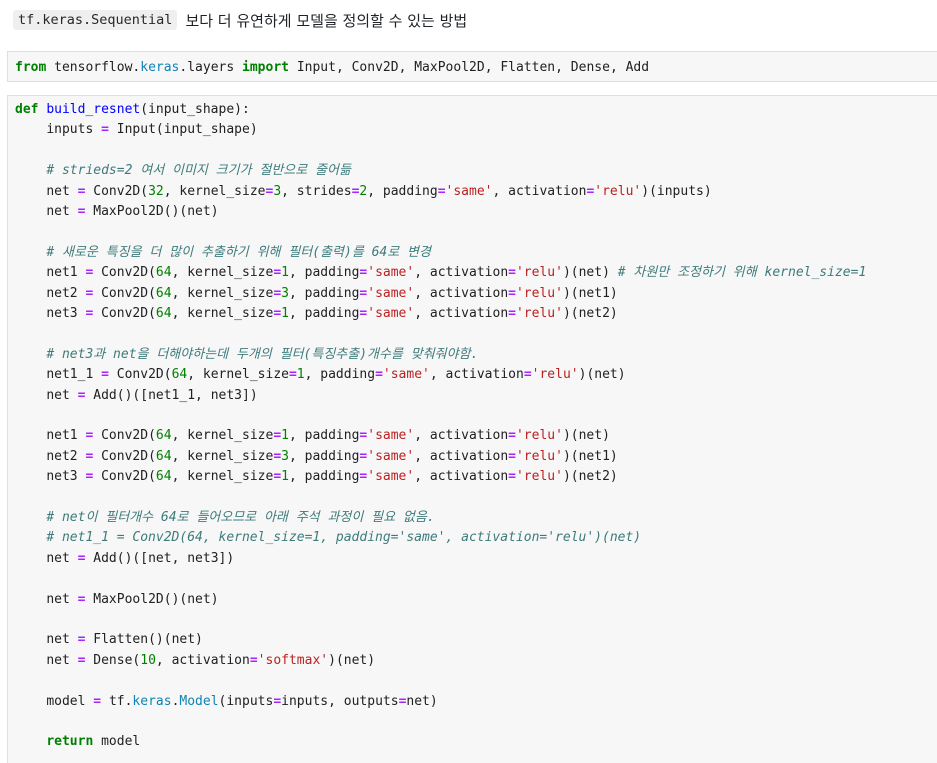 The height and width of the screenshot is (763, 937). What do you see at coordinates (326, 20) in the screenshot?
I see `heading-text: 보다 더 유연하게 모델을 정의할 수 있는 방법` at bounding box center [326, 20].